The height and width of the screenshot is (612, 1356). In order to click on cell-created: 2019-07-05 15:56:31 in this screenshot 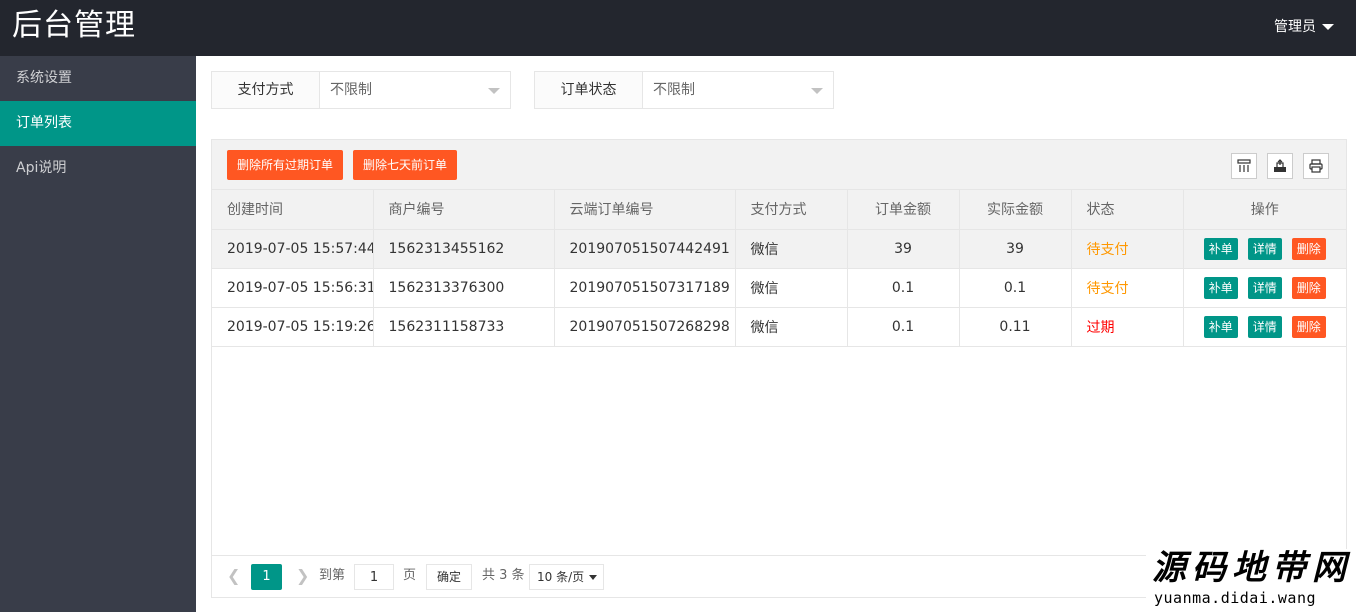, I will do `click(293, 288)`.